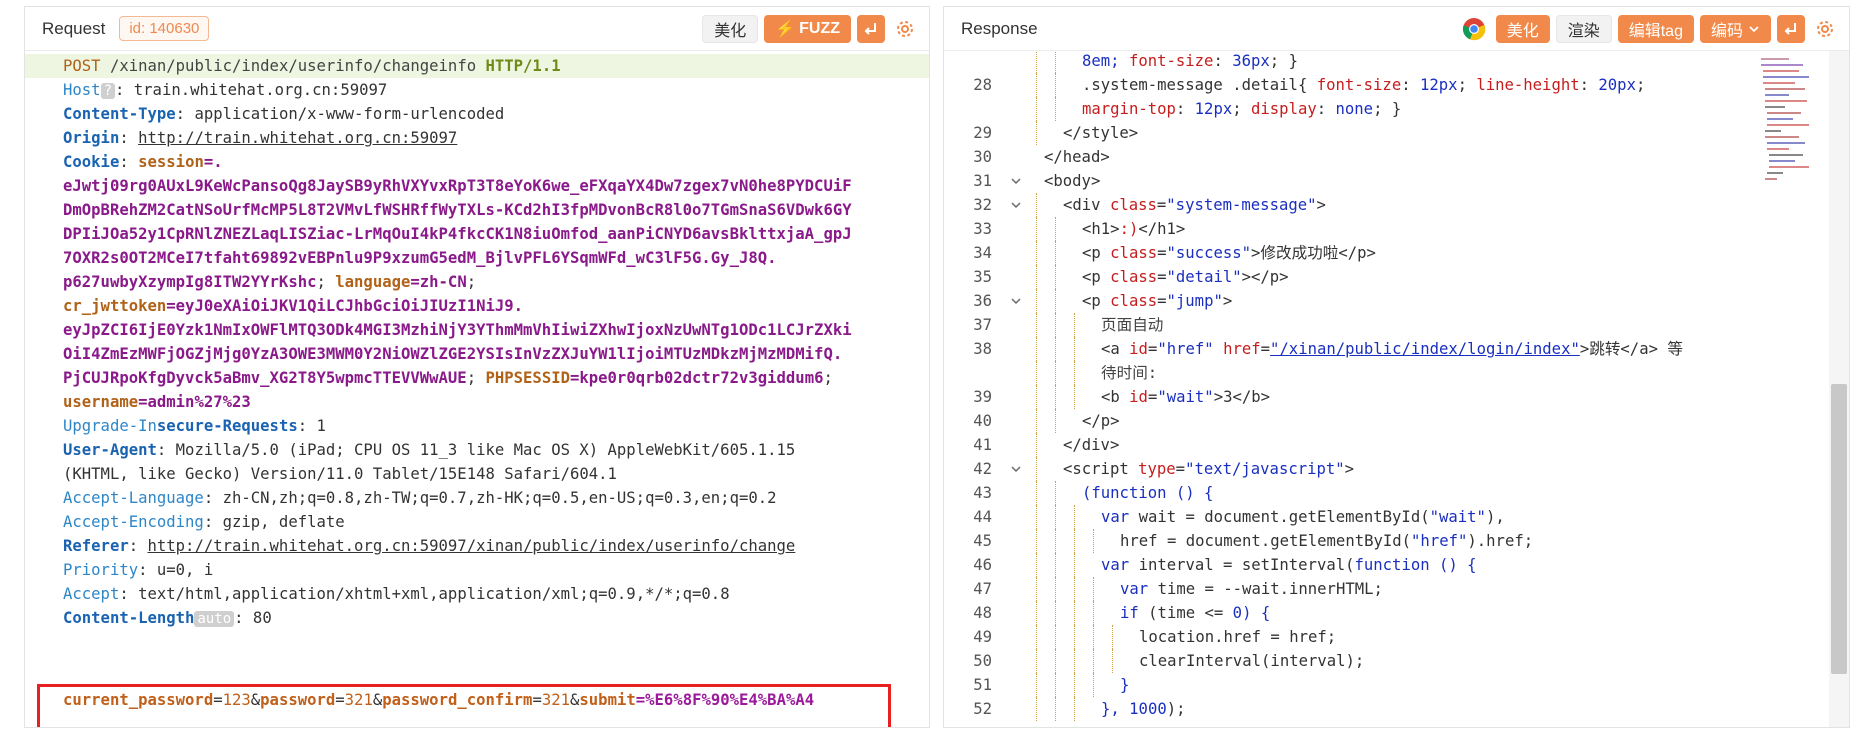 The width and height of the screenshot is (1856, 734). Describe the element at coordinates (537, 700) in the screenshot. I see `body-token: =` at that location.